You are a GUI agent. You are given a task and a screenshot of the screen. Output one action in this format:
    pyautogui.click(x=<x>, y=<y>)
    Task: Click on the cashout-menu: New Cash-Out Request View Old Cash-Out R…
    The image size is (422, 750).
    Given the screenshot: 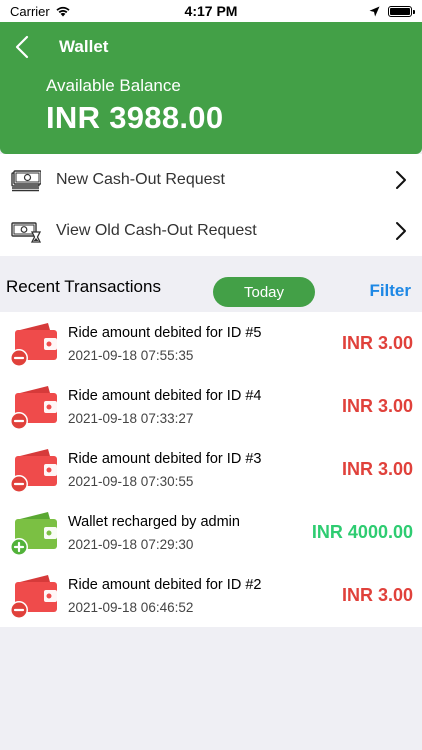 What is the action you would take?
    pyautogui.click(x=211, y=205)
    